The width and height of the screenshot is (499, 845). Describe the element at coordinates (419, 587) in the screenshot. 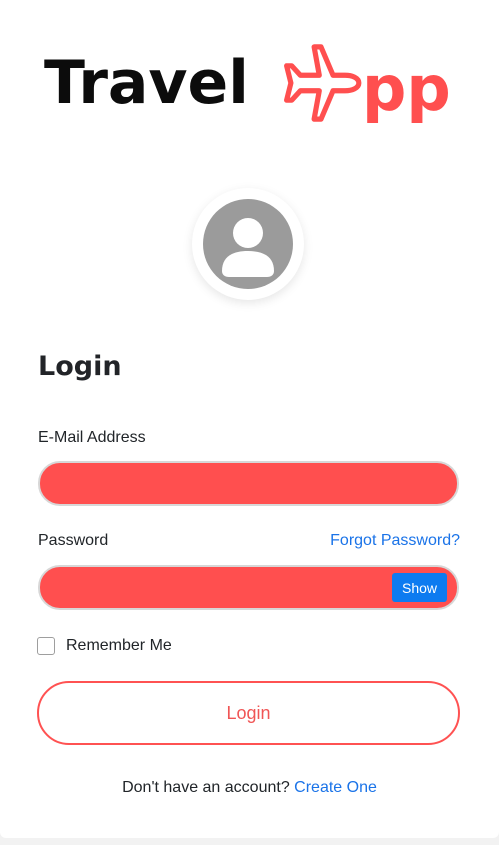

I see `show-password-button: Show` at that location.